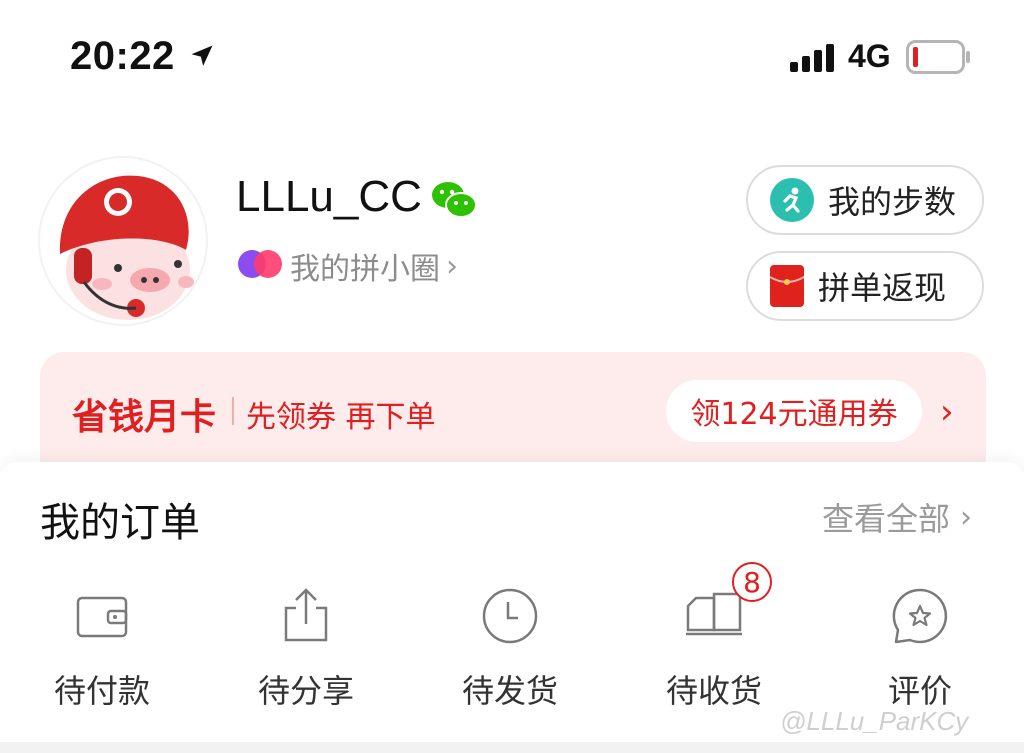  I want to click on order-label: 待付款, so click(101, 691).